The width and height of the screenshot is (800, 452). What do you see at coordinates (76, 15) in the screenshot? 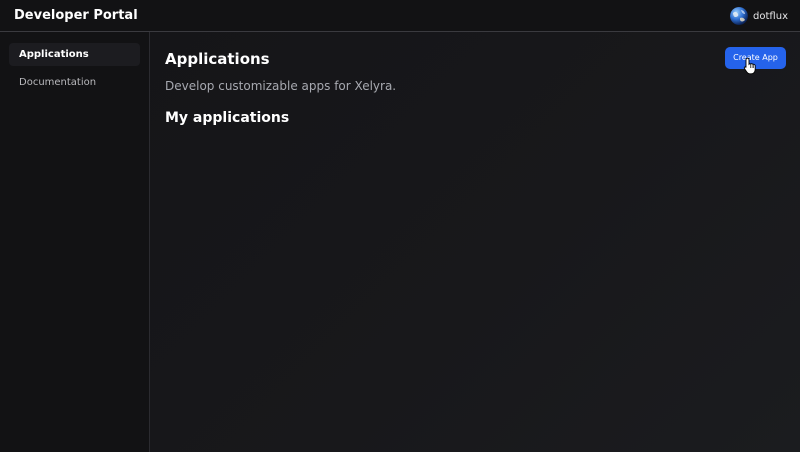
I see `app-title: Developer Portal` at bounding box center [76, 15].